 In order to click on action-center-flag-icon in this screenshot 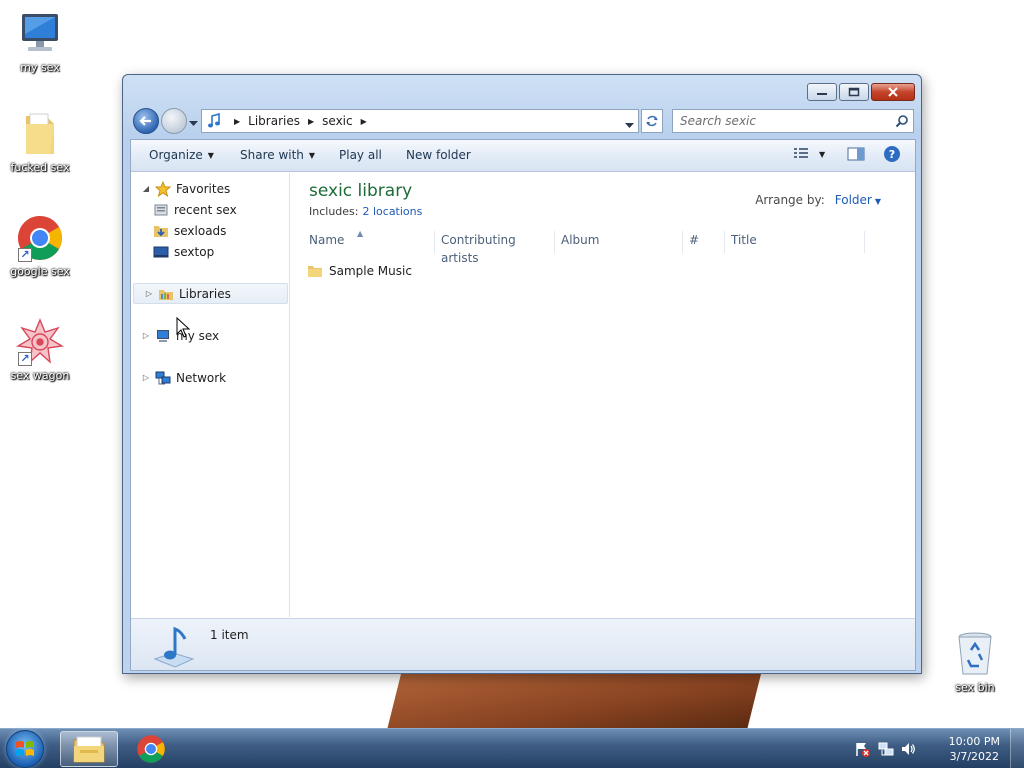, I will do `click(862, 750)`.